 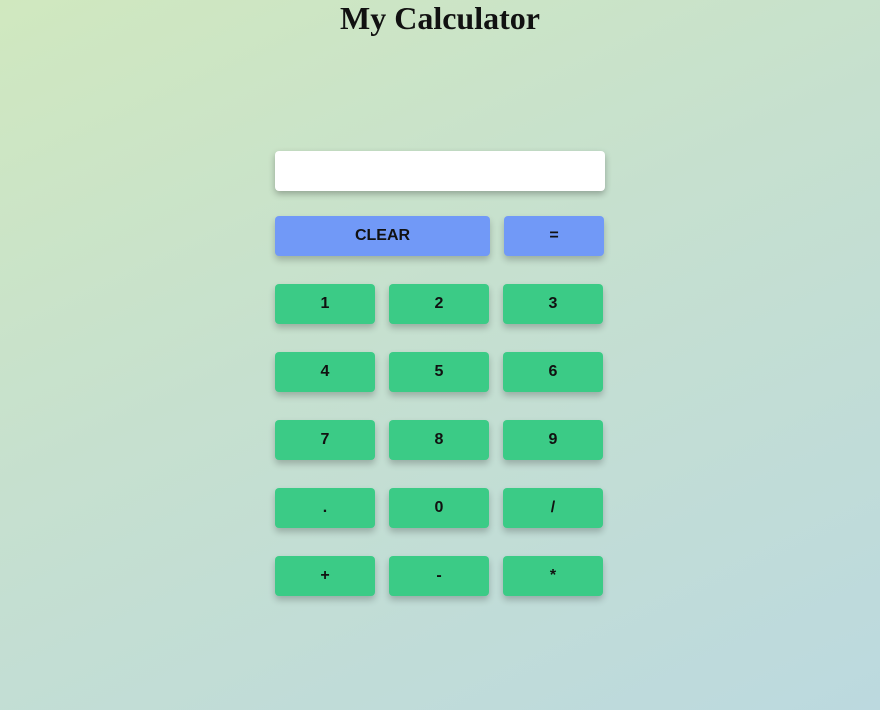 I want to click on key-3-button: 3, so click(x=553, y=304).